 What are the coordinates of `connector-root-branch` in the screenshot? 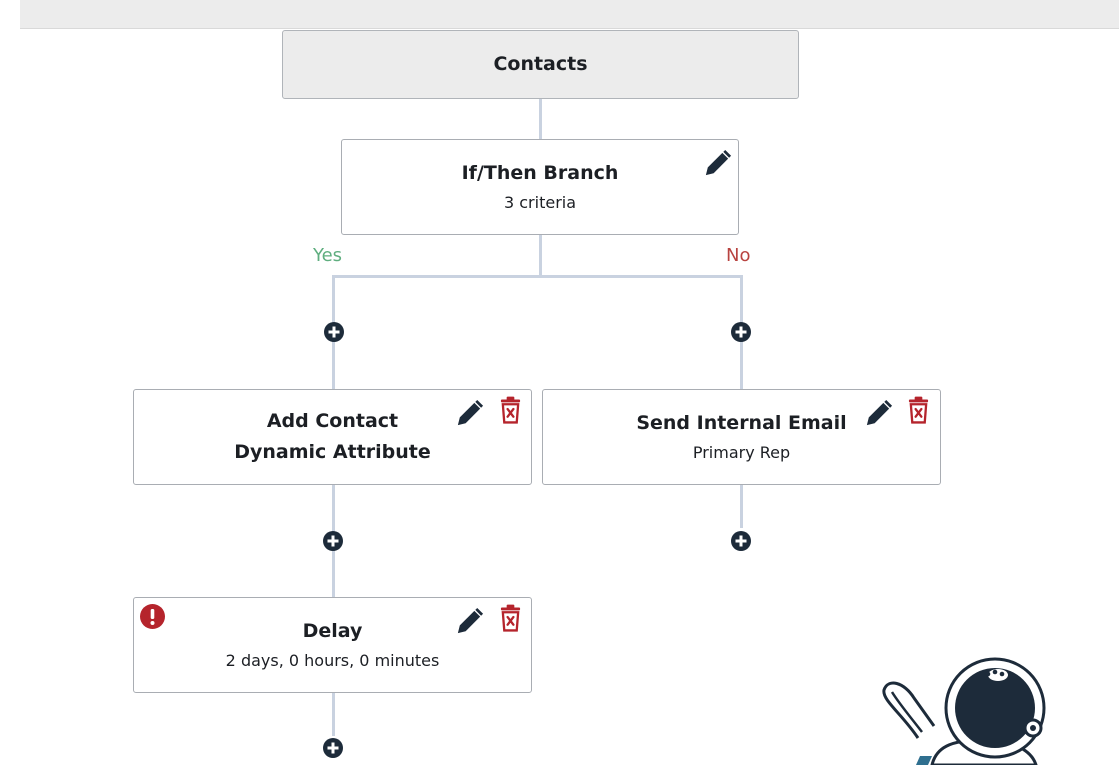 It's located at (540, 119).